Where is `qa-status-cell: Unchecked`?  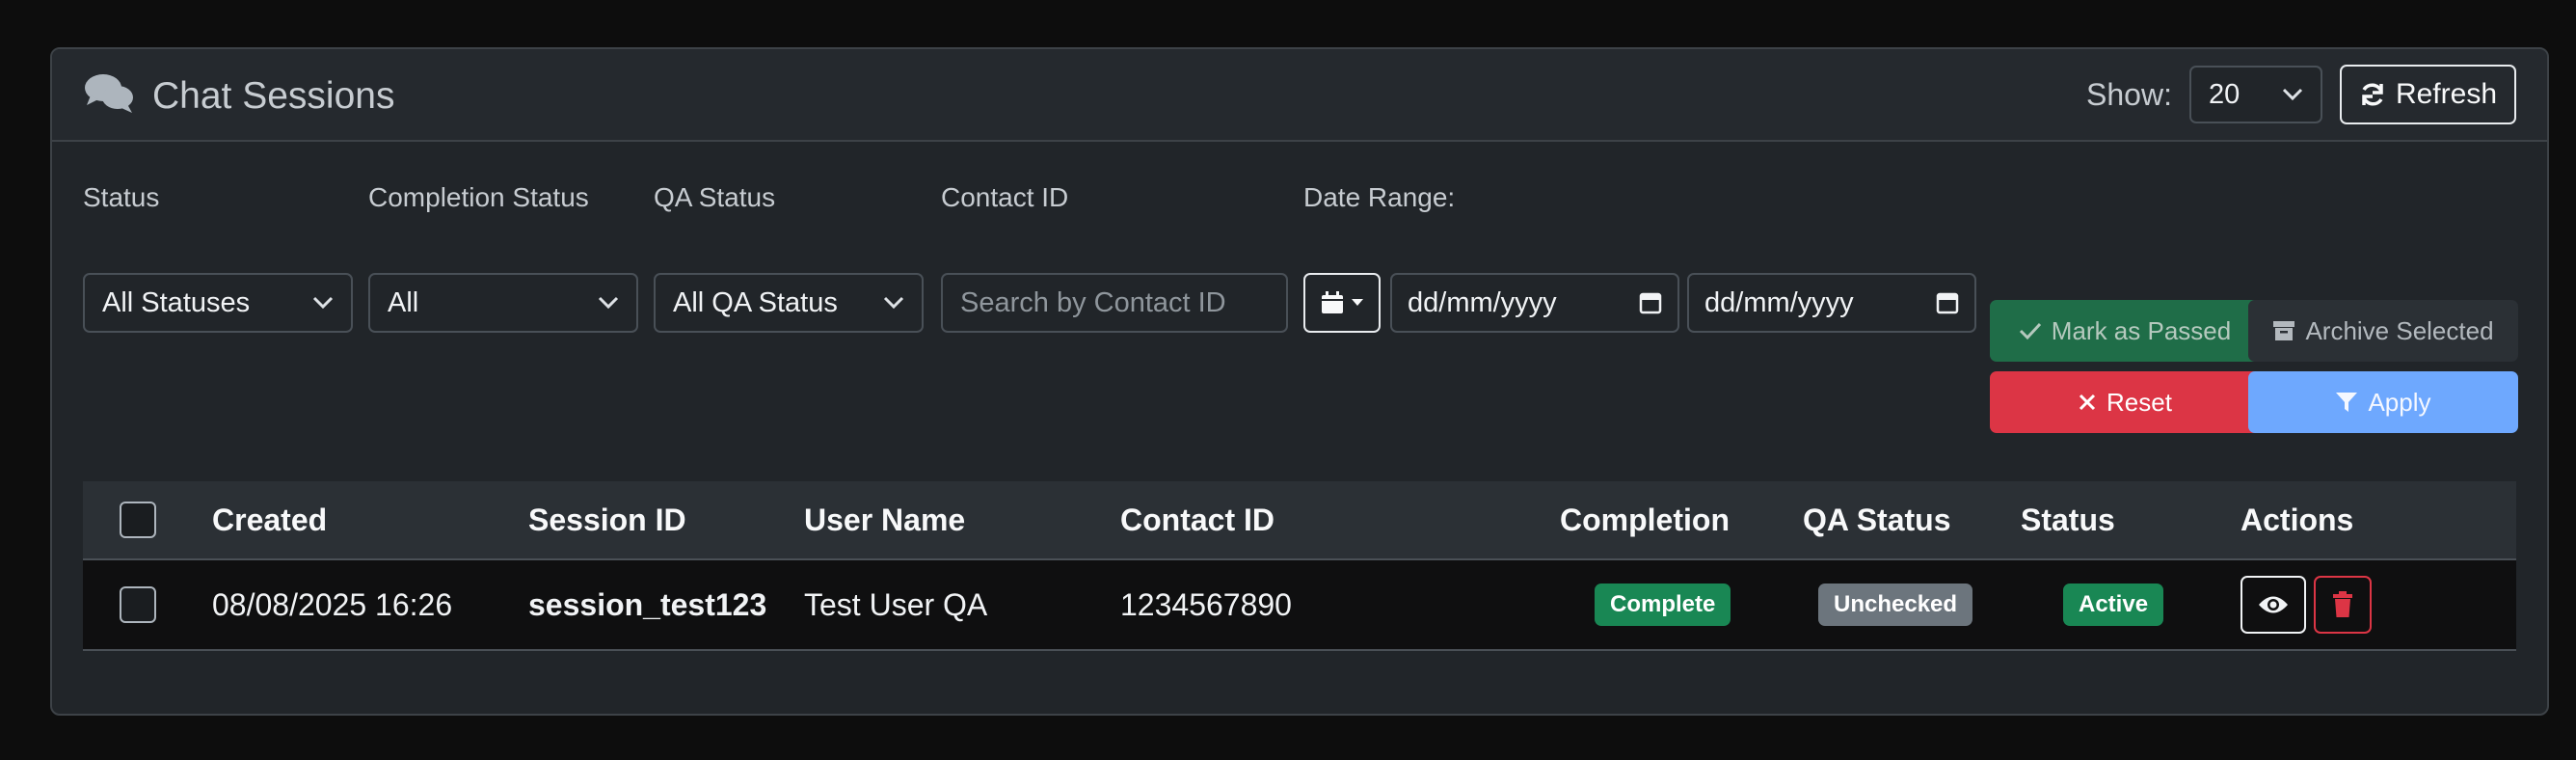 qa-status-cell: Unchecked is located at coordinates (1896, 604).